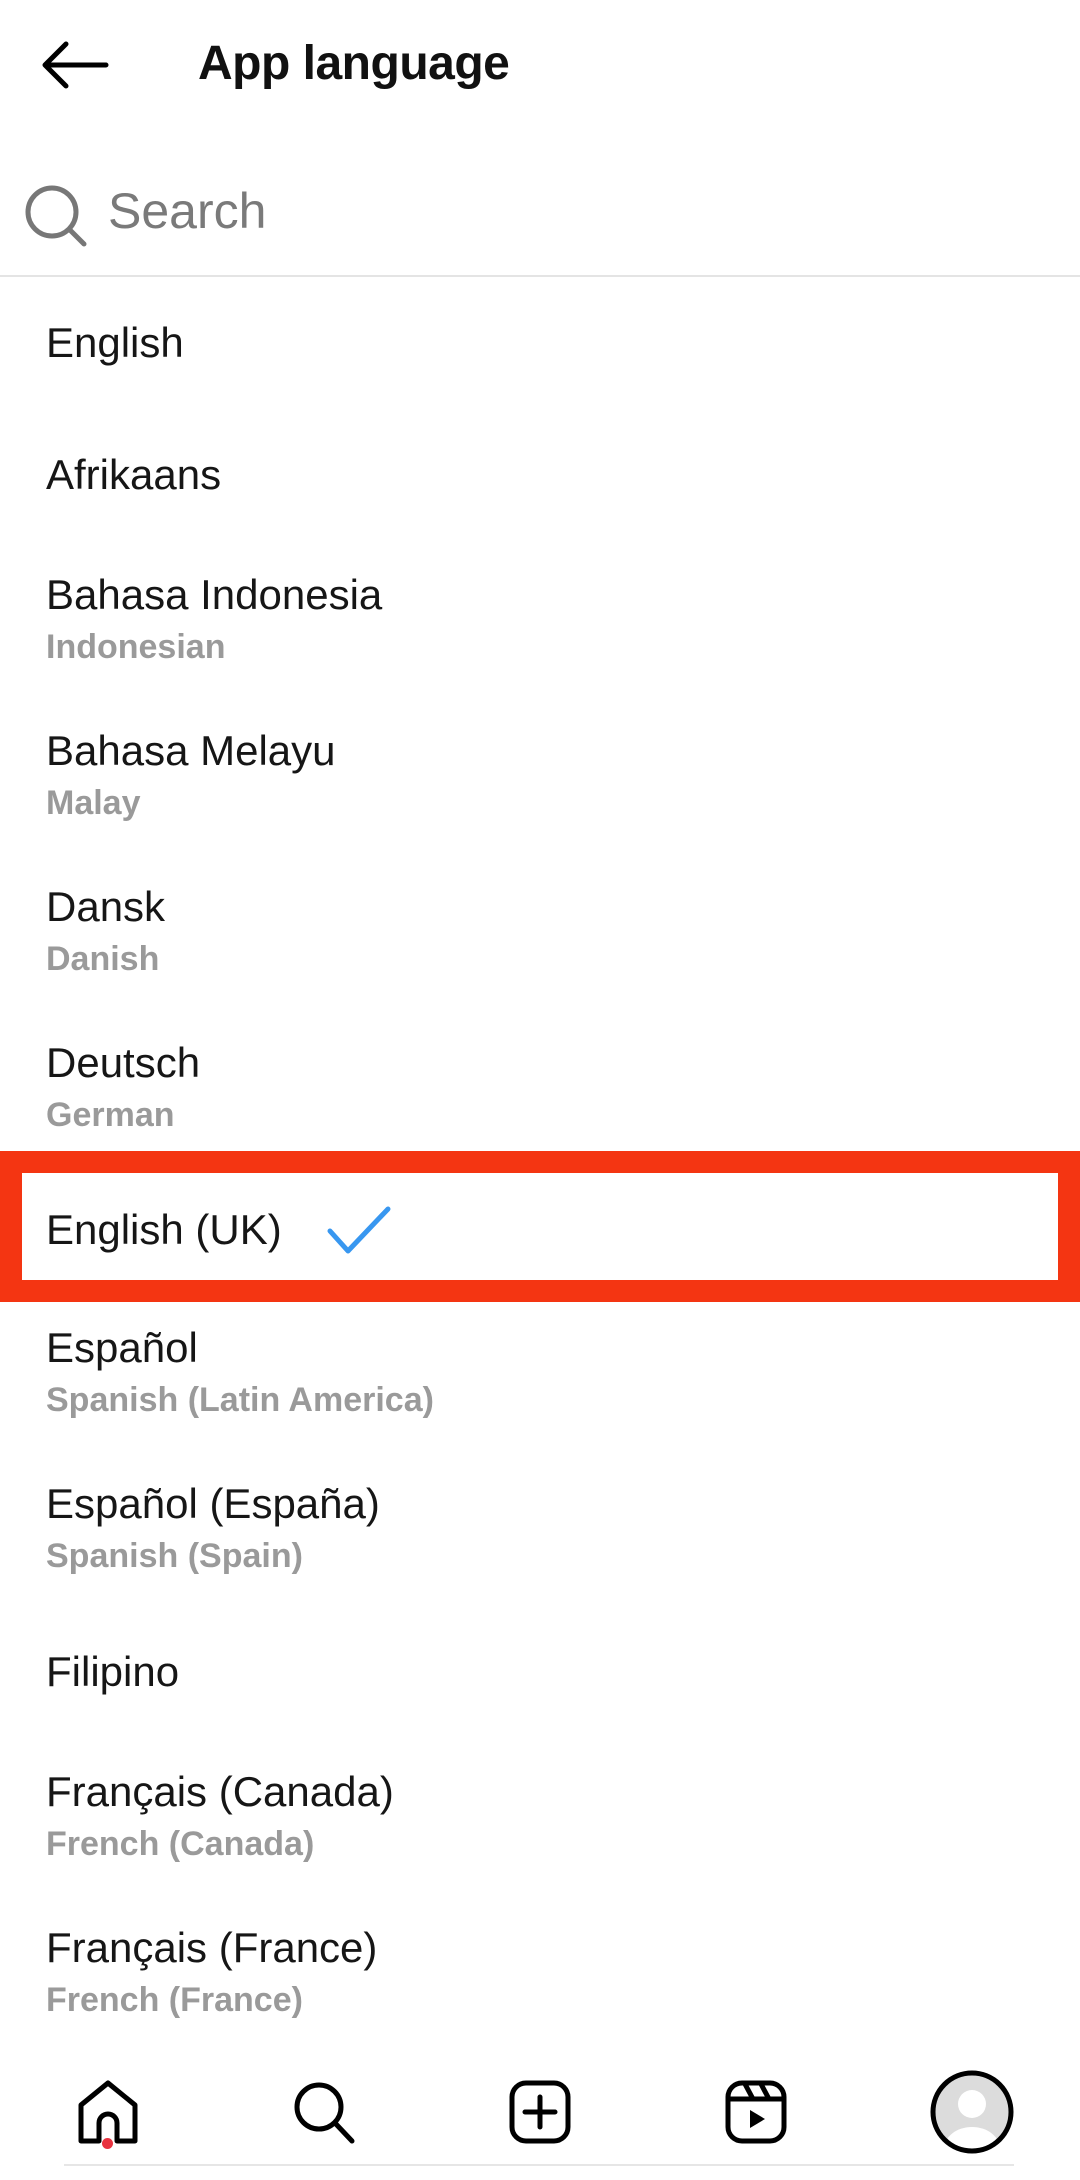  What do you see at coordinates (113, 1671) in the screenshot?
I see `language-name: Filipino` at bounding box center [113, 1671].